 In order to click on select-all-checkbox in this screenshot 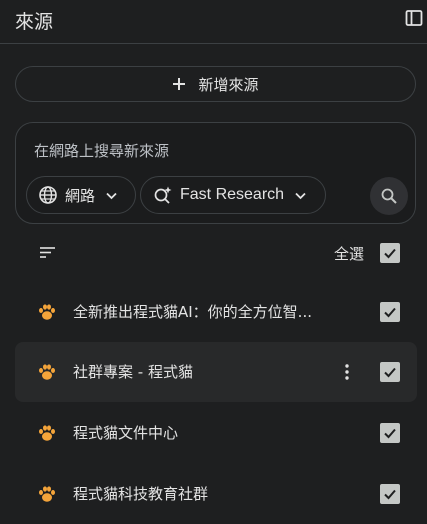, I will do `click(390, 253)`.